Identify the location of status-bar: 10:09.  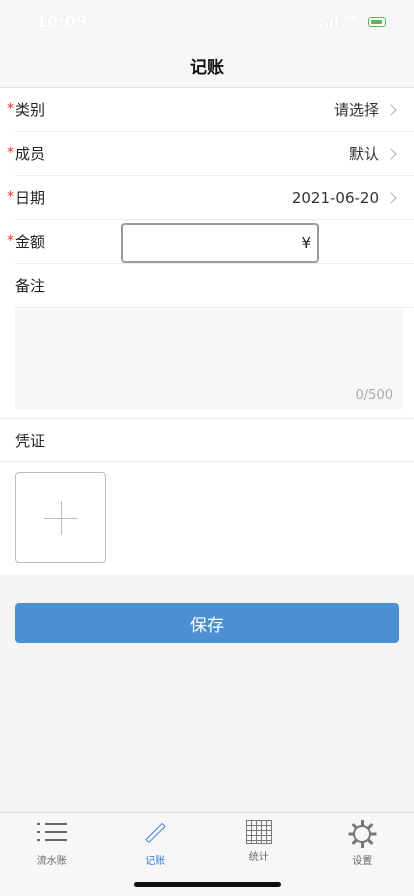
(207, 22).